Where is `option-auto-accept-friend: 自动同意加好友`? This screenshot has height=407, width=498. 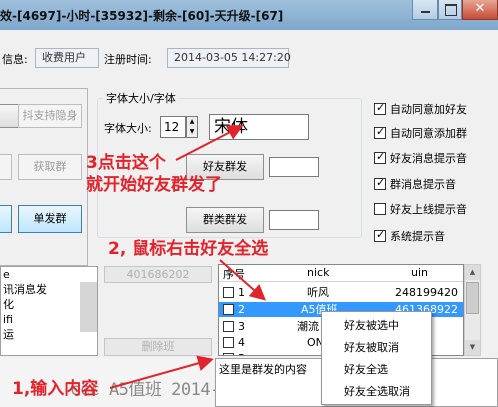 option-auto-accept-friend: 自动同意加好友 is located at coordinates (420, 109).